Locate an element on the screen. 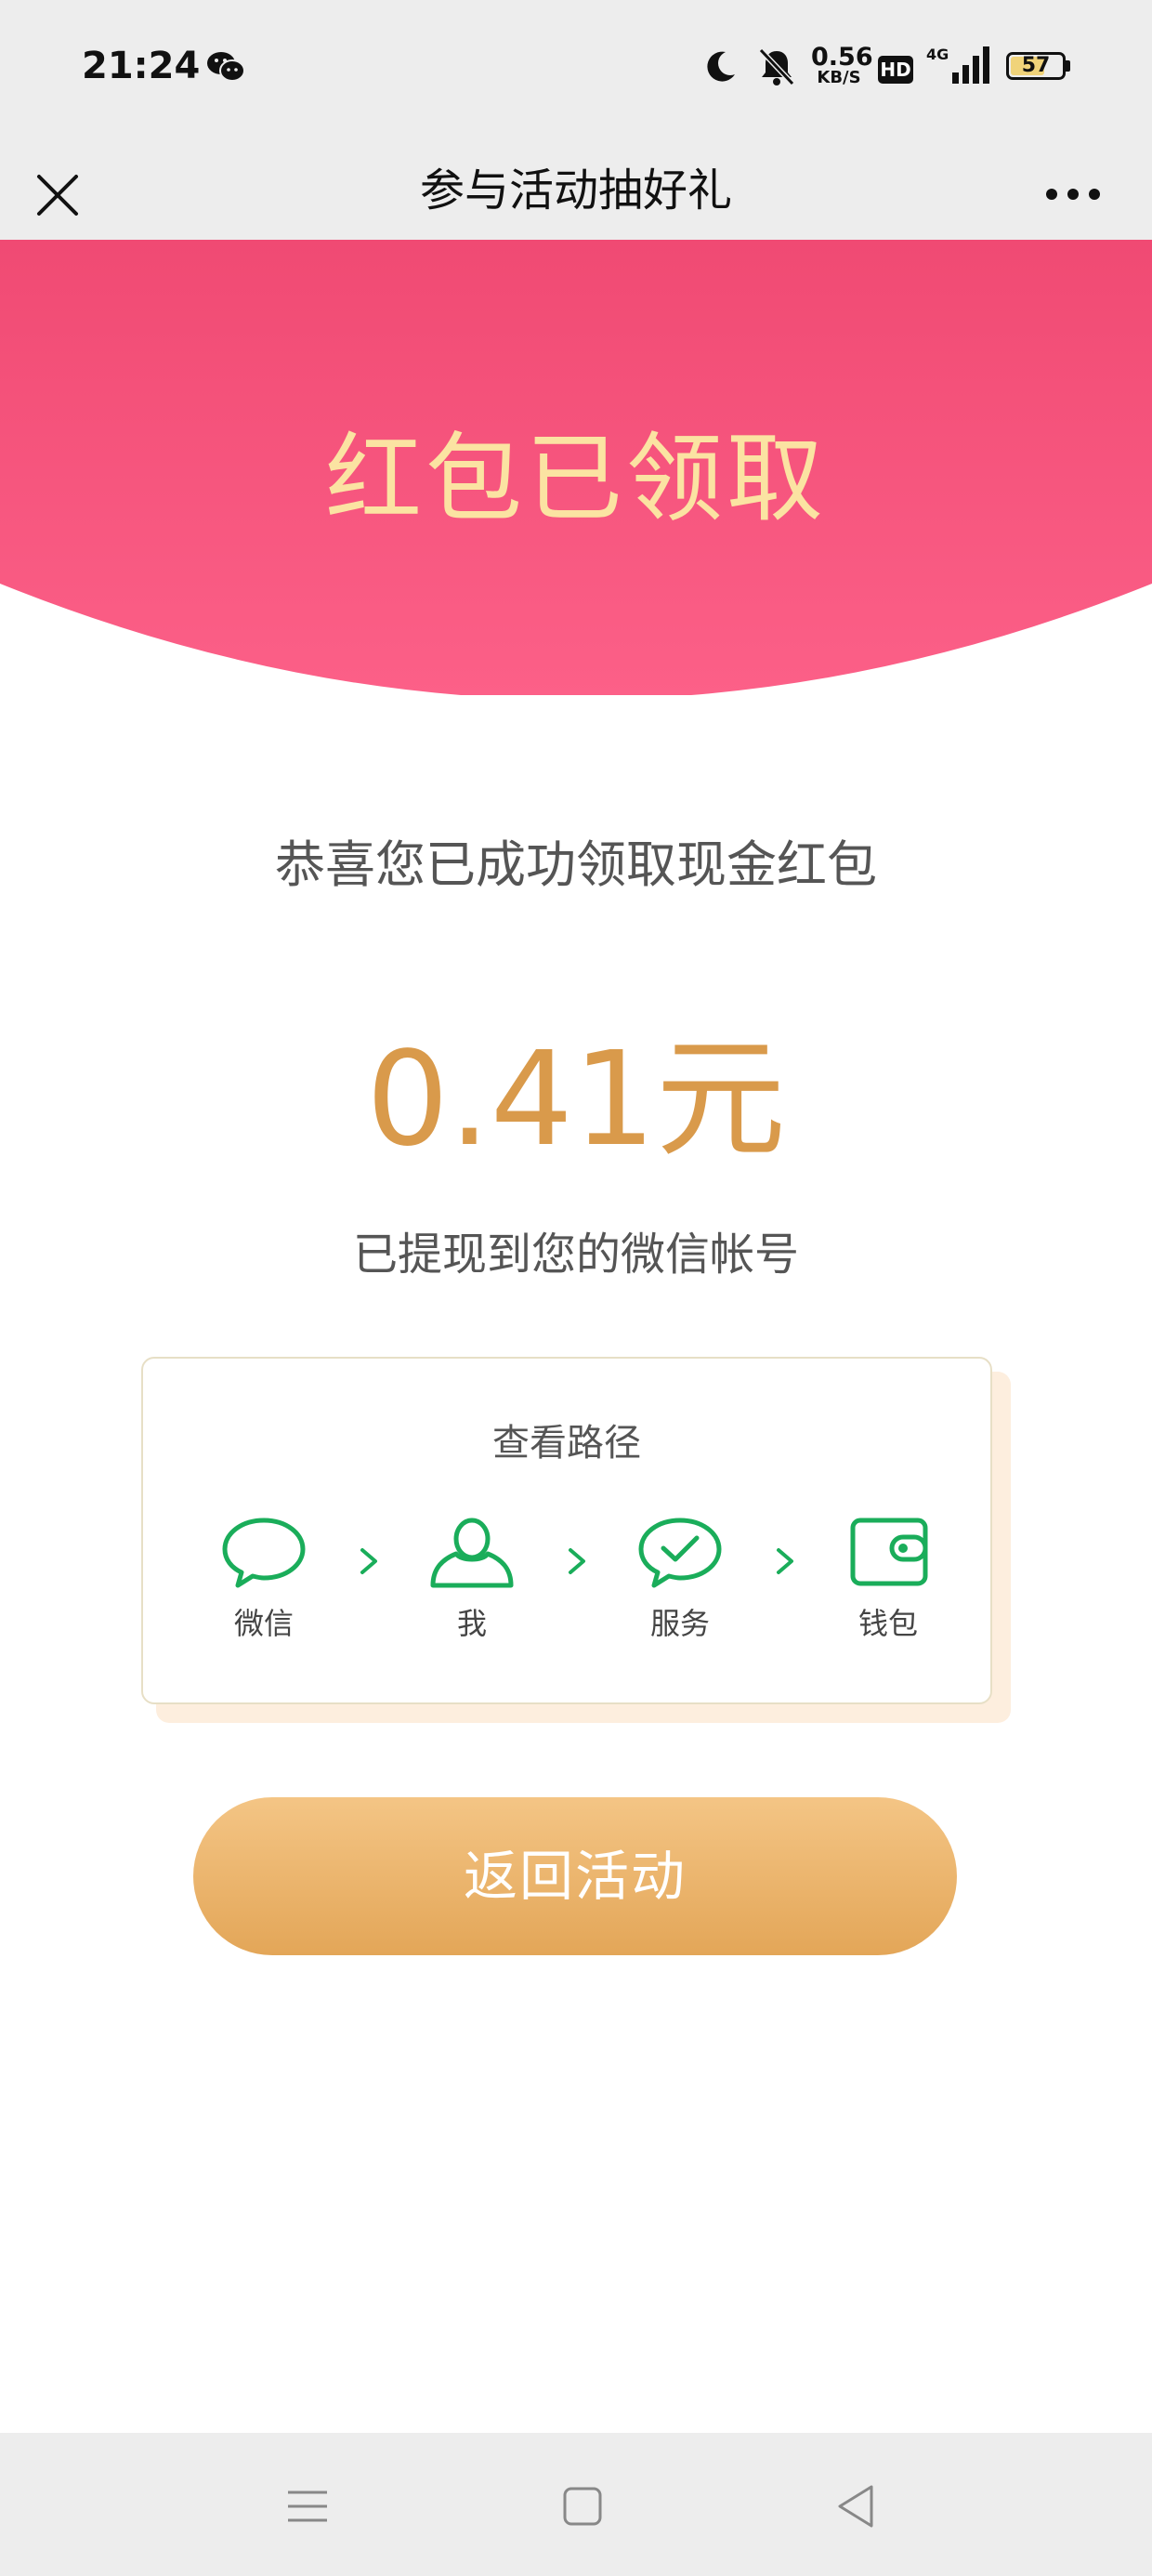 The width and height of the screenshot is (1152, 2576). battery-indicator: 57 is located at coordinates (1039, 68).